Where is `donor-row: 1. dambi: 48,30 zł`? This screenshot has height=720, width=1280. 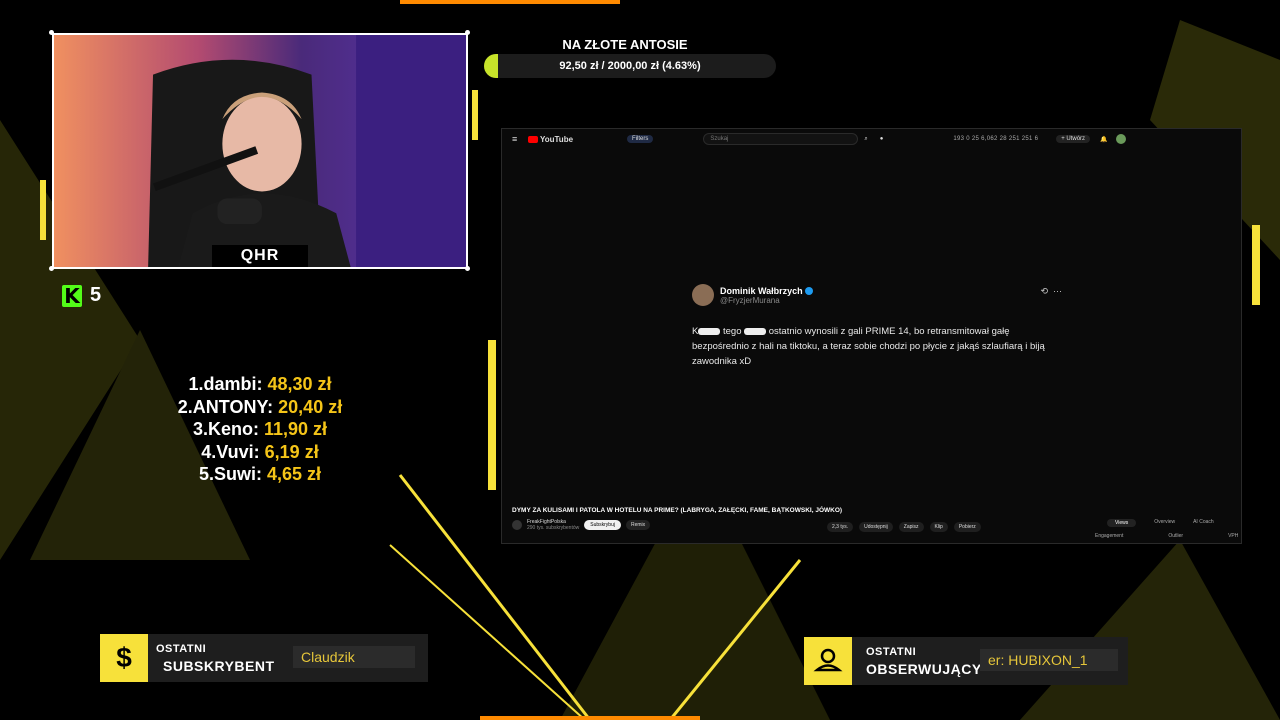 donor-row: 1. dambi: 48,30 zł is located at coordinates (260, 384).